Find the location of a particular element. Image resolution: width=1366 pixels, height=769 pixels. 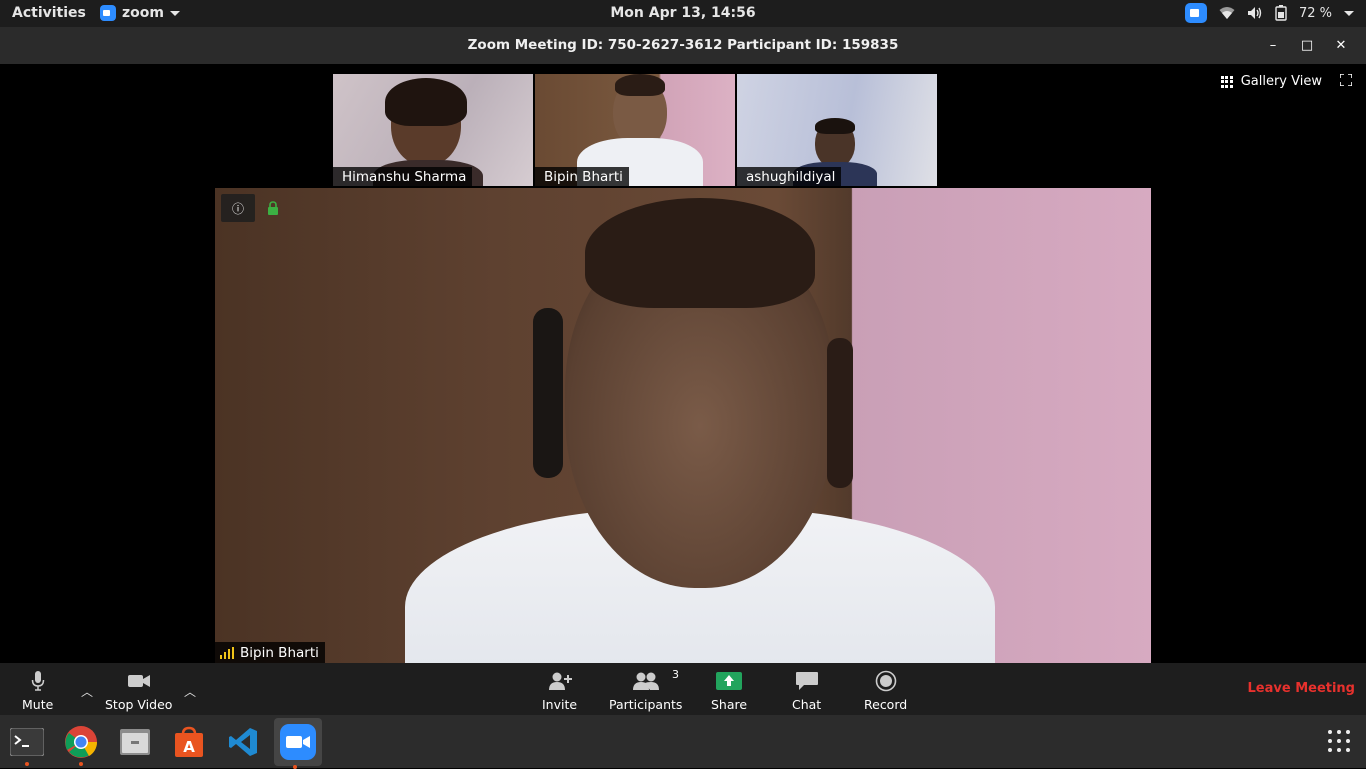

maximize-button: □ is located at coordinates (1307, 45).